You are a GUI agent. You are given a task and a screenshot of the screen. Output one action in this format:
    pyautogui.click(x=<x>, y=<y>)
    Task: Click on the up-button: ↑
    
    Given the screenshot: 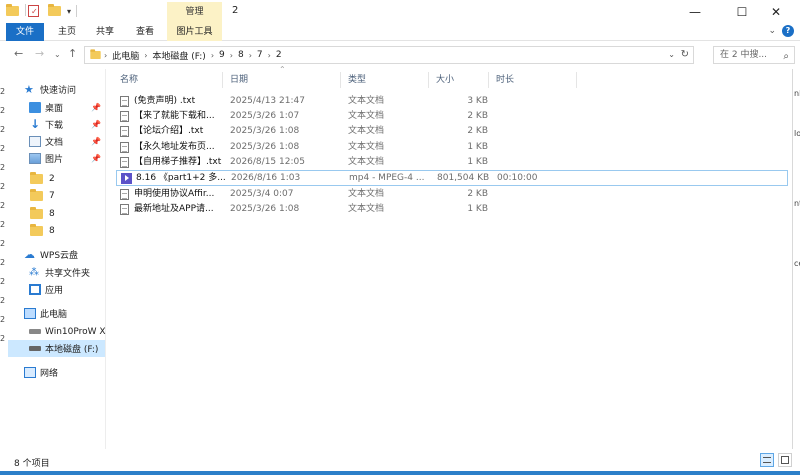 What is the action you would take?
    pyautogui.click(x=72, y=53)
    